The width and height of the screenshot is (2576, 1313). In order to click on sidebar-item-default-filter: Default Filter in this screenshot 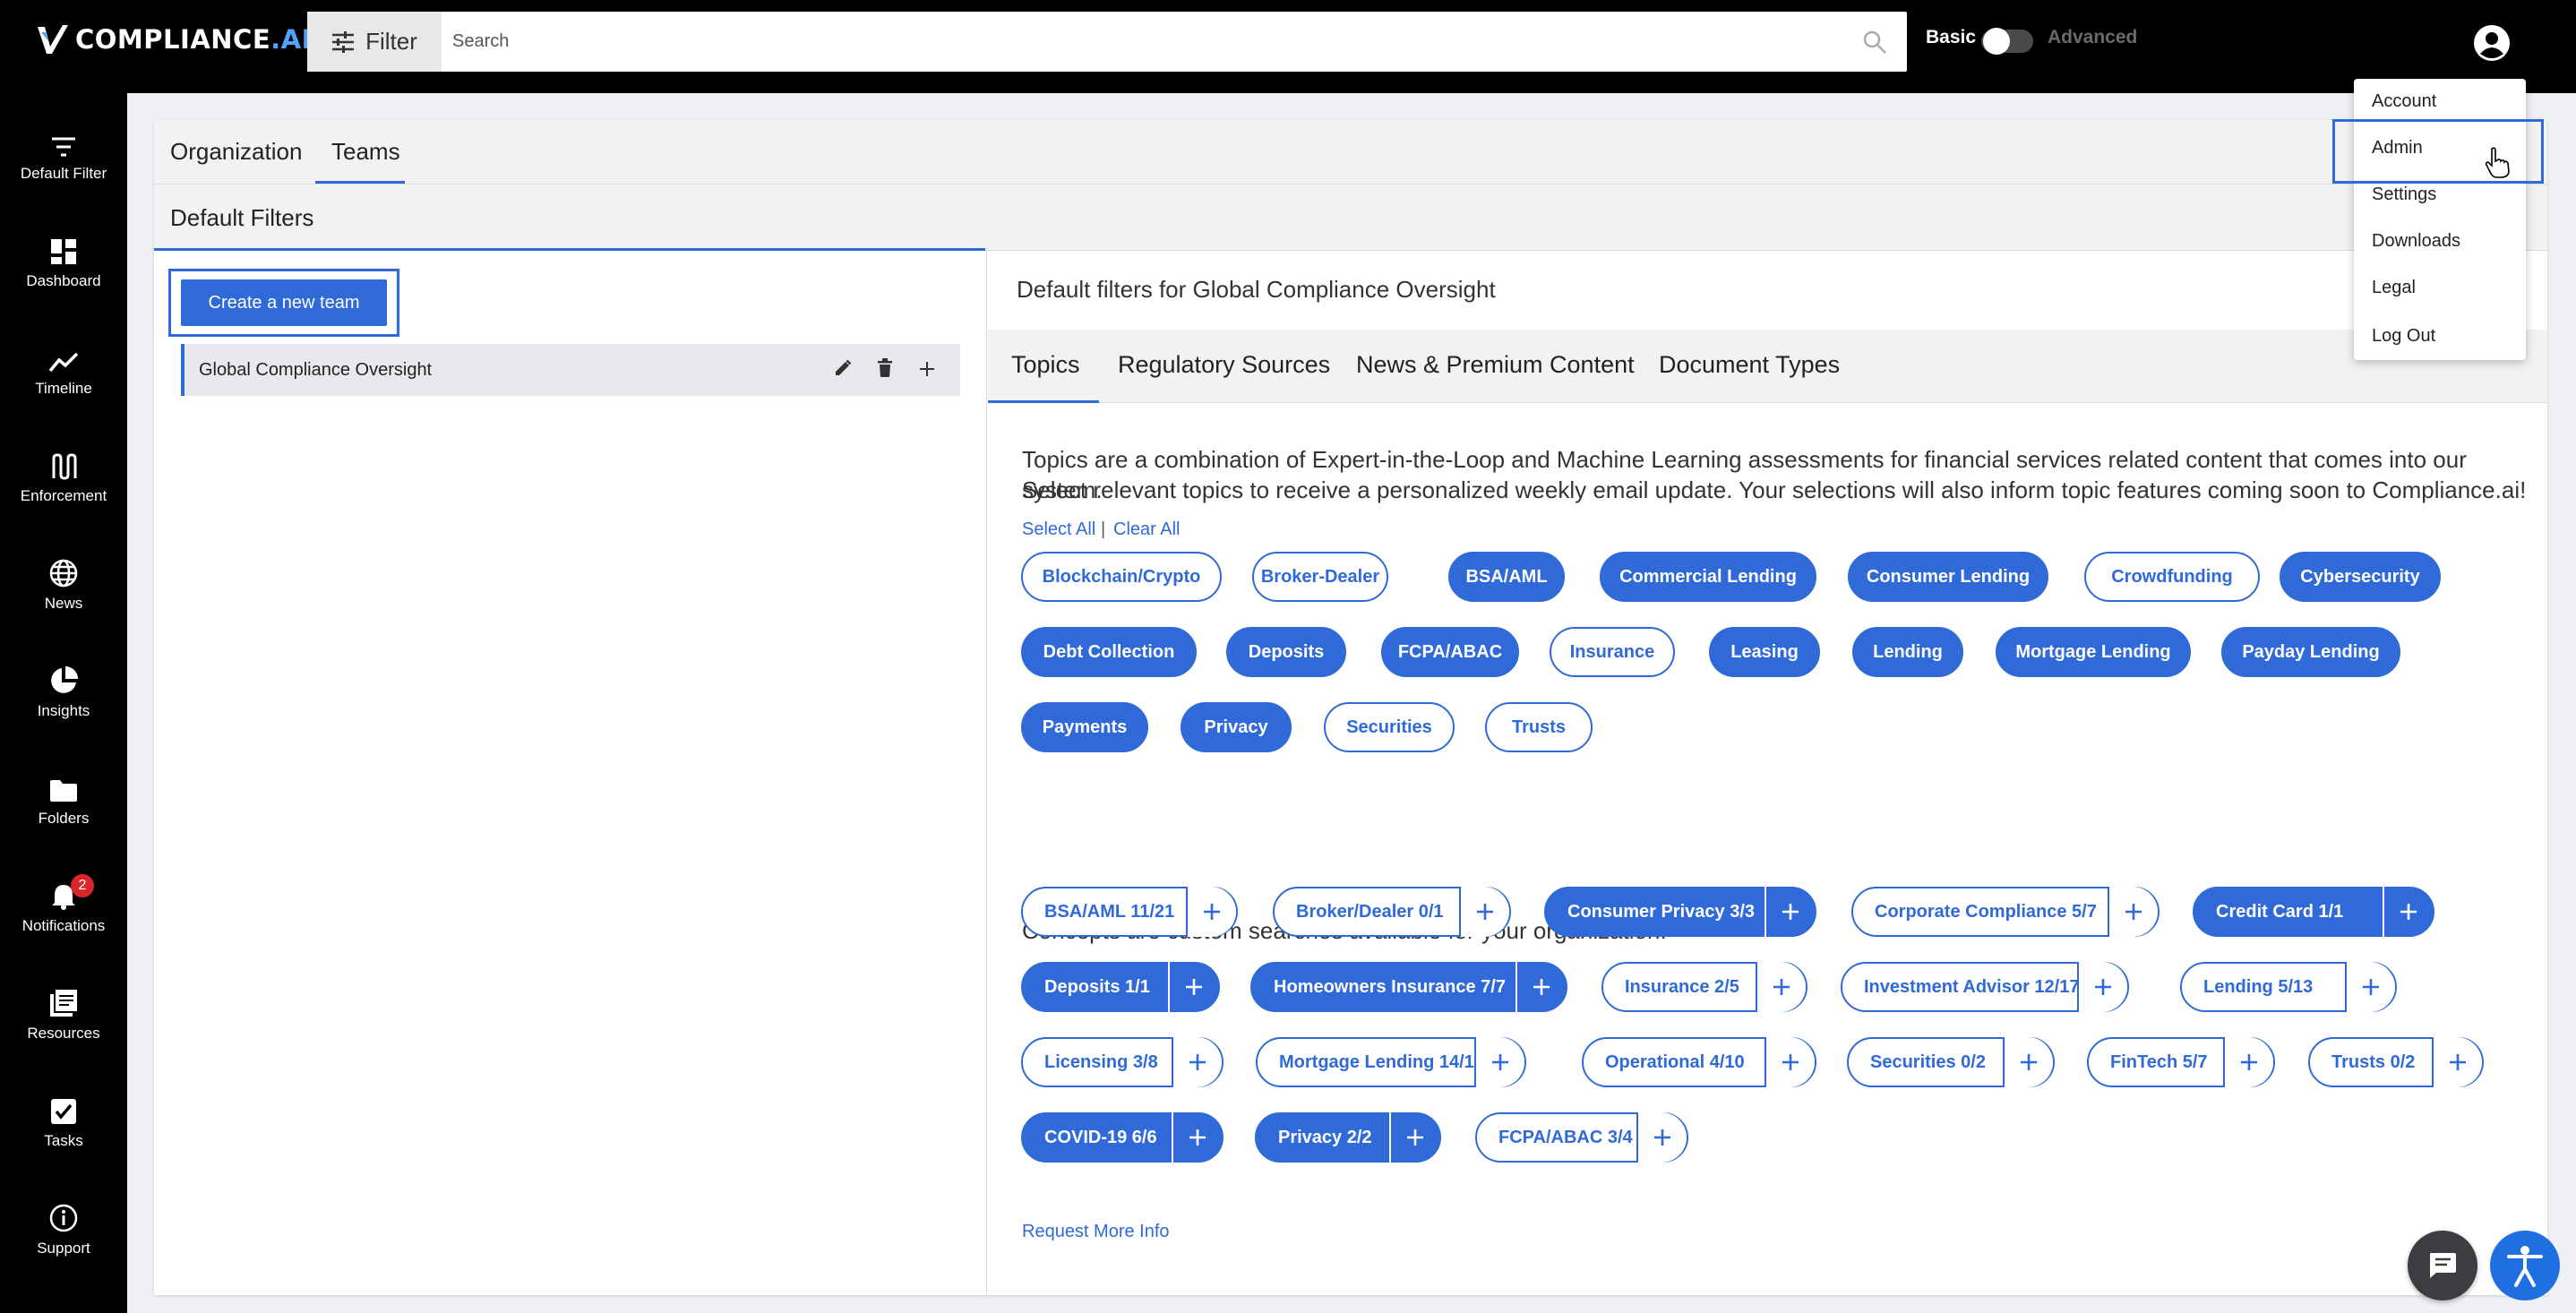, I will do `click(63, 165)`.